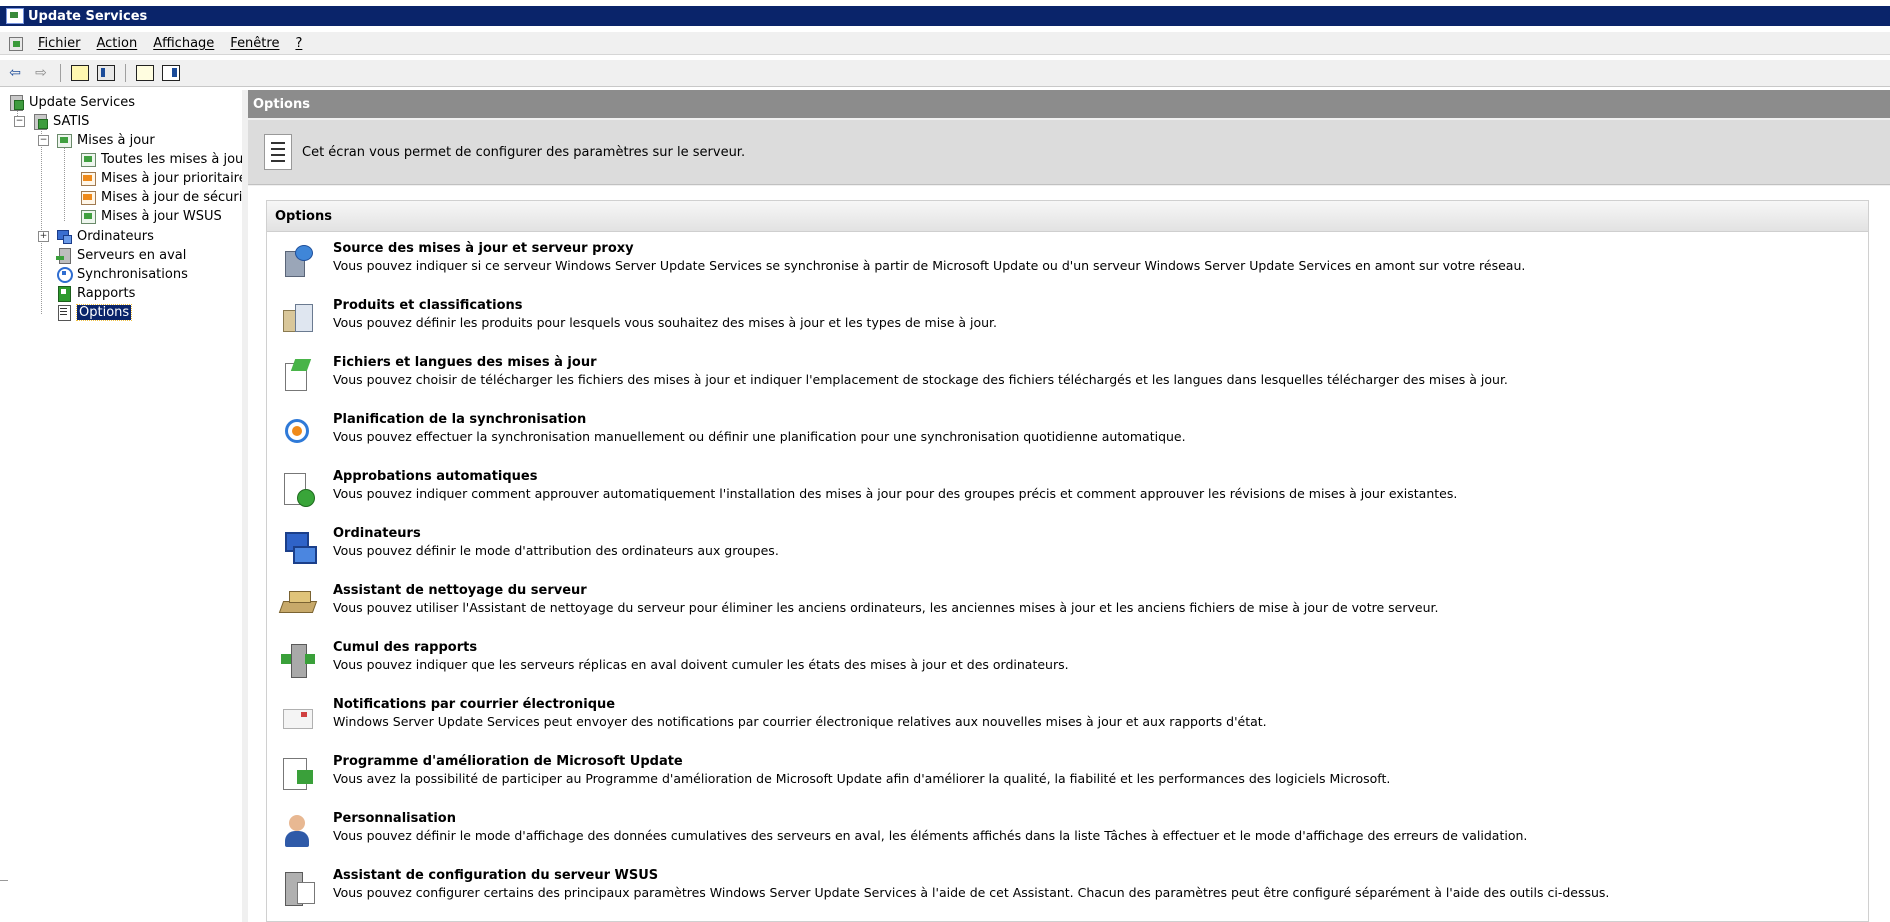  Describe the element at coordinates (171, 73) in the screenshot. I see `show-hide-action-pane-icon` at that location.